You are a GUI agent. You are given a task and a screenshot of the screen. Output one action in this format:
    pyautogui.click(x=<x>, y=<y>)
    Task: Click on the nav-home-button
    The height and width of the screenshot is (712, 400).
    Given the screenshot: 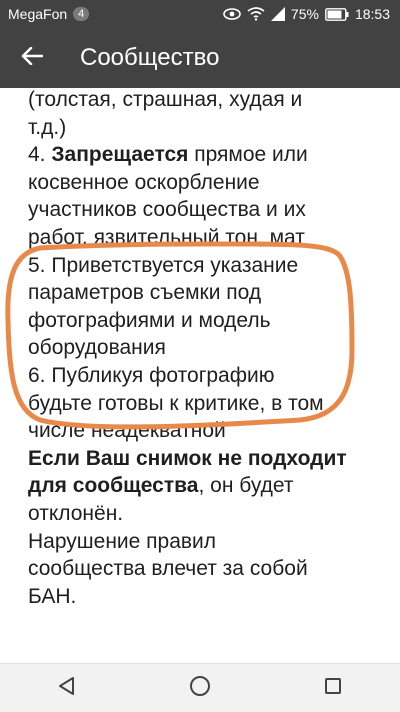 What is the action you would take?
    pyautogui.click(x=200, y=688)
    